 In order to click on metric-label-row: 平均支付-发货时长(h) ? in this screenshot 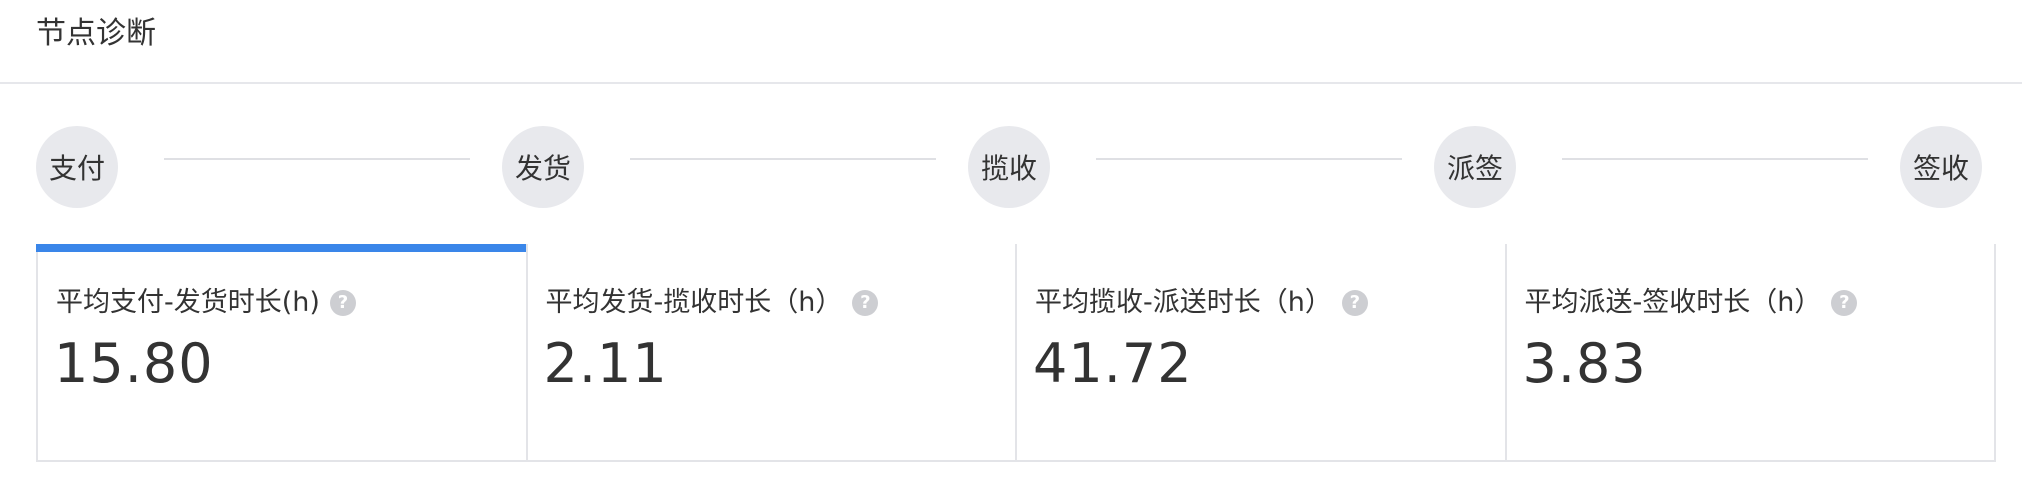, I will do `click(206, 303)`.